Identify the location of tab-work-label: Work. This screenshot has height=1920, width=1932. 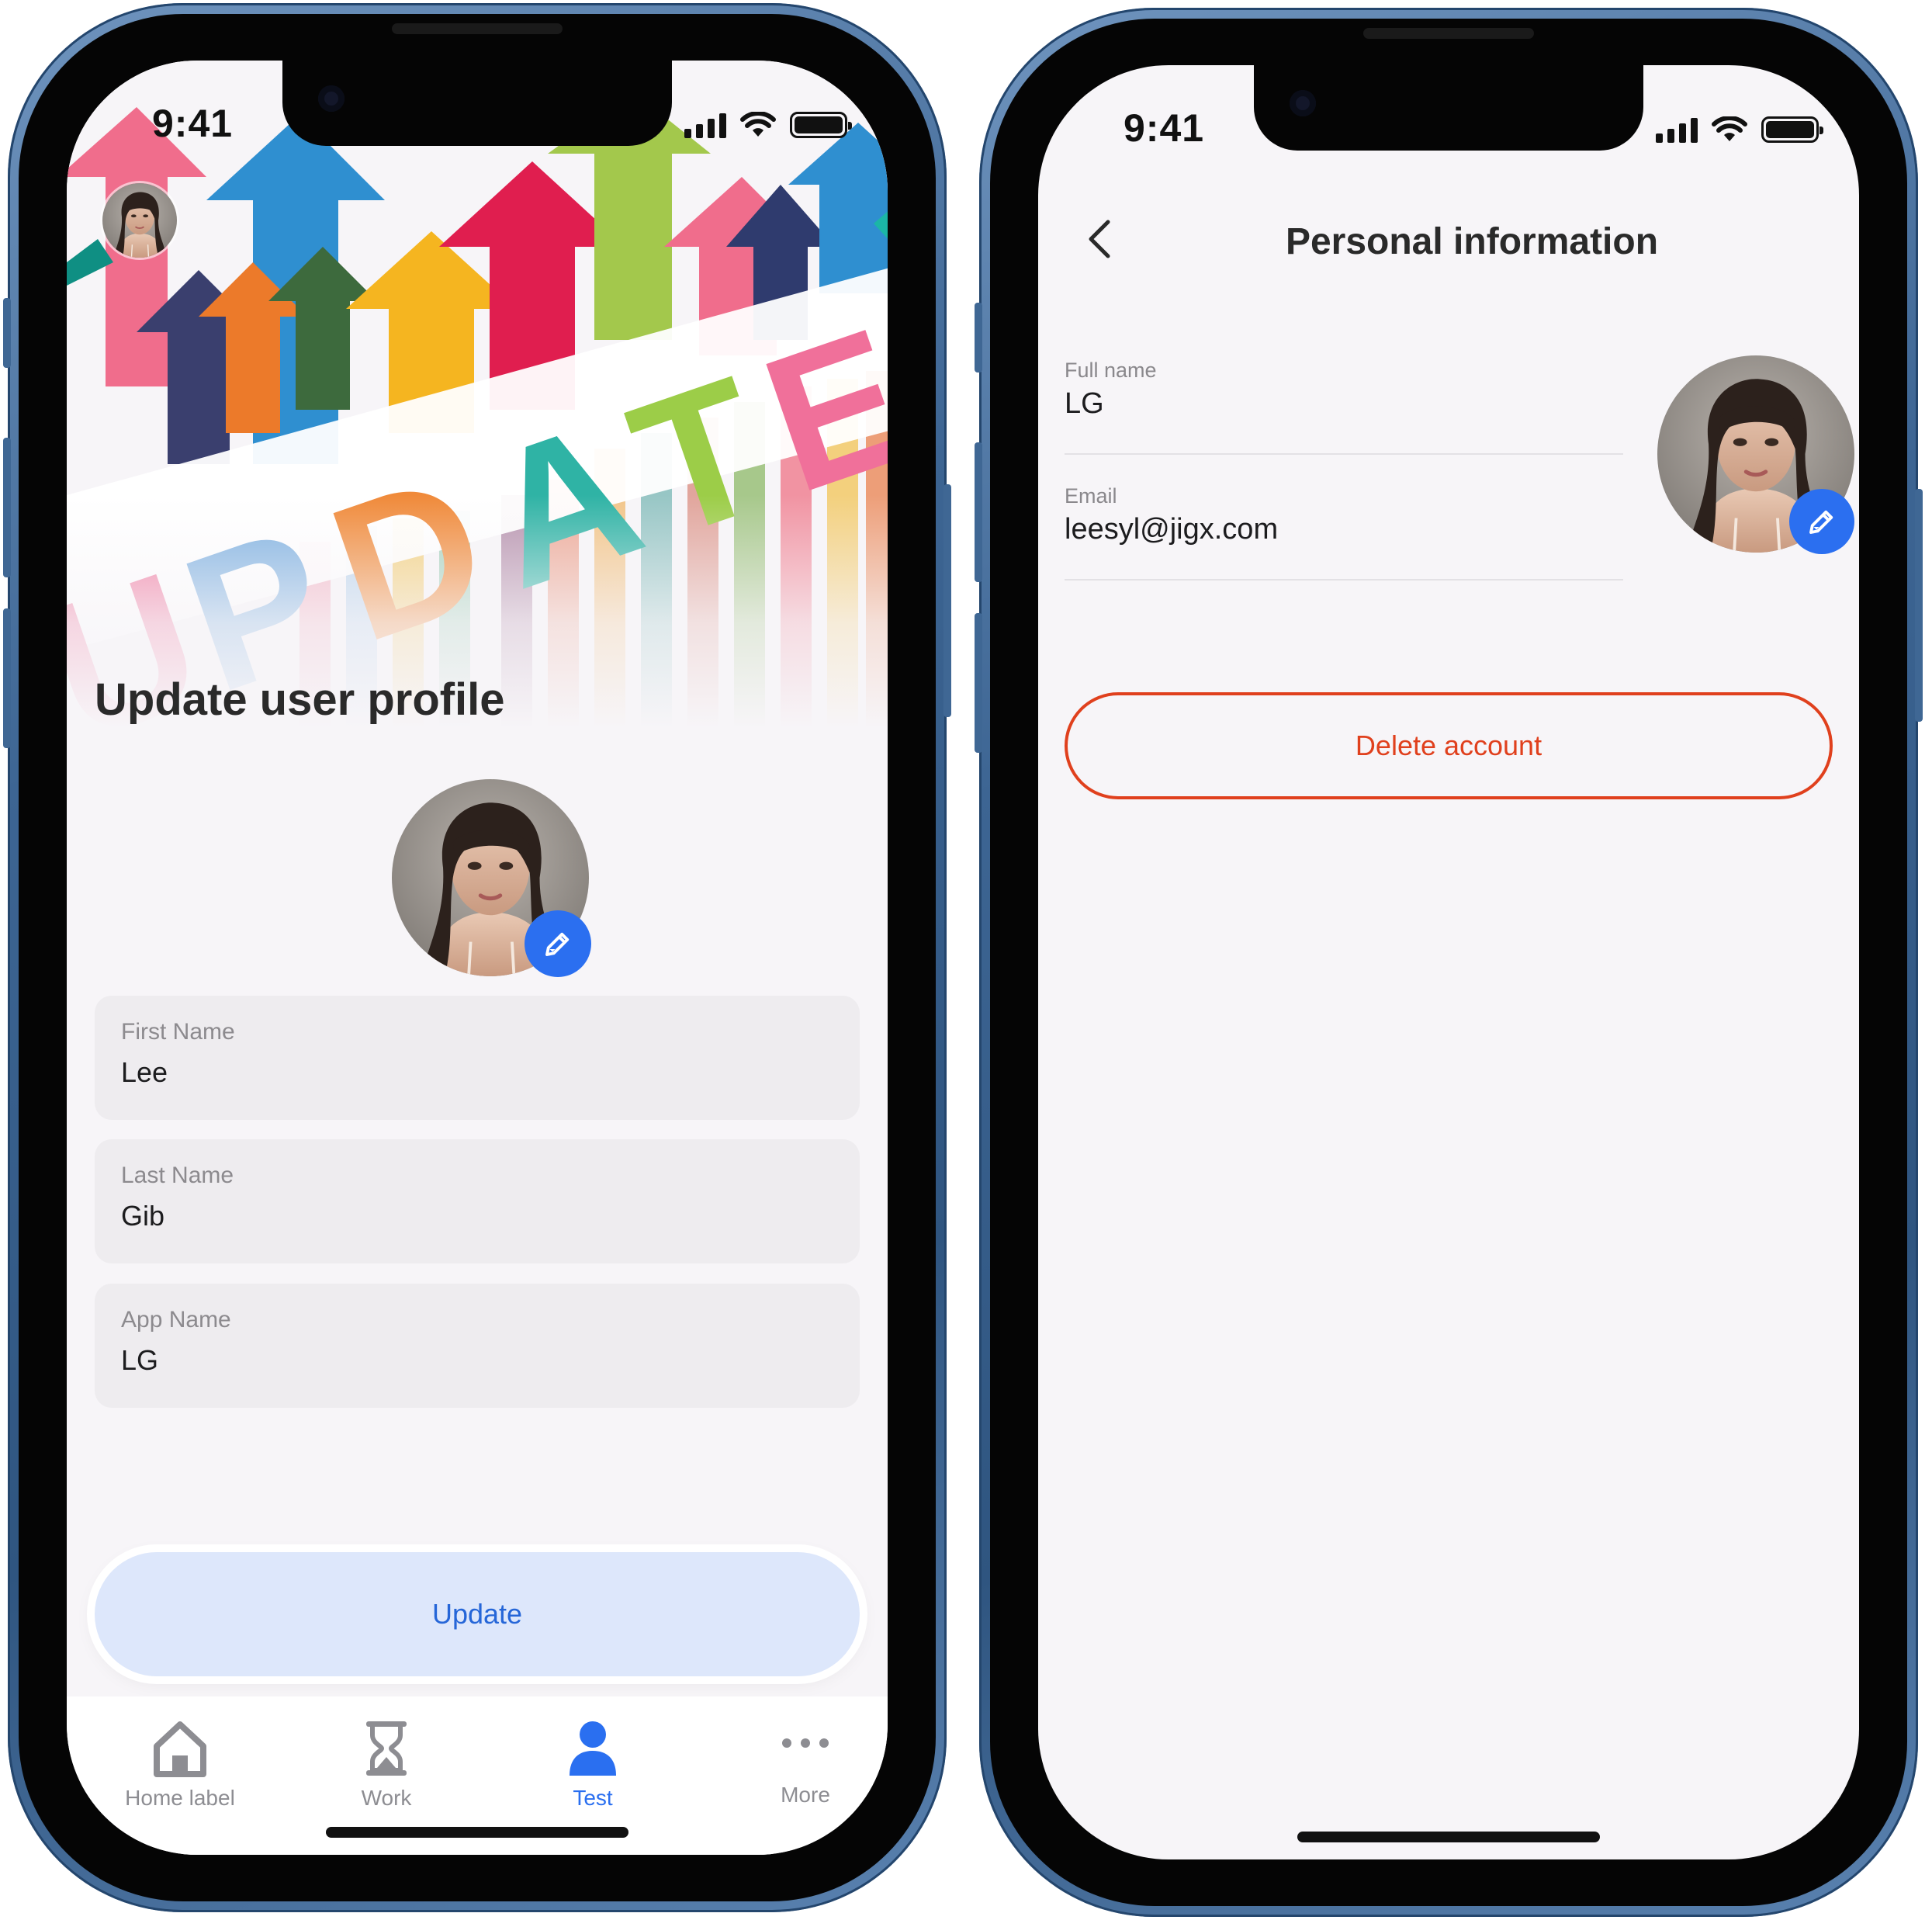
(386, 1798).